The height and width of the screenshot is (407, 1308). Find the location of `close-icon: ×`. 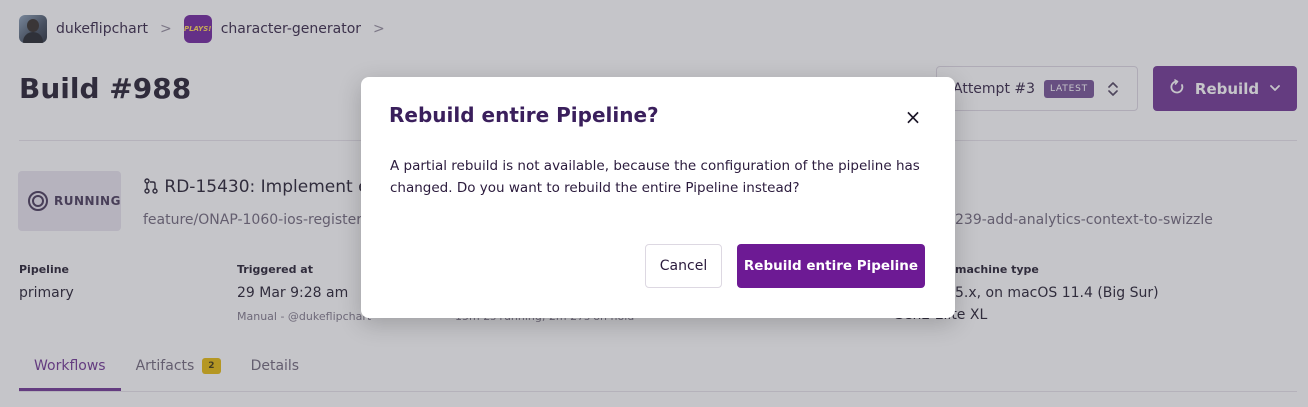

close-icon: × is located at coordinates (913, 117).